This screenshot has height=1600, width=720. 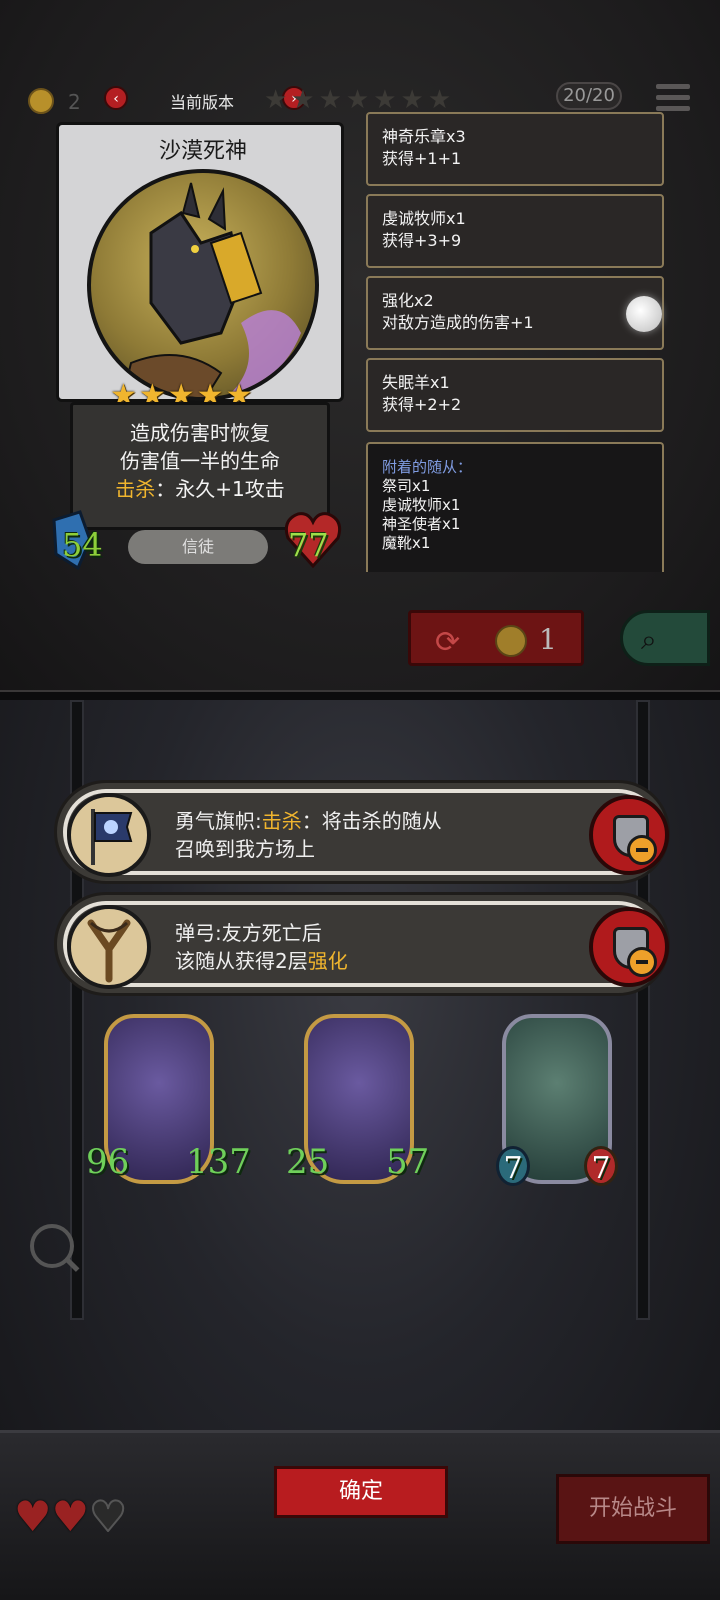 What do you see at coordinates (218, 821) in the screenshot?
I see `item-name: 勇气旗帜:` at bounding box center [218, 821].